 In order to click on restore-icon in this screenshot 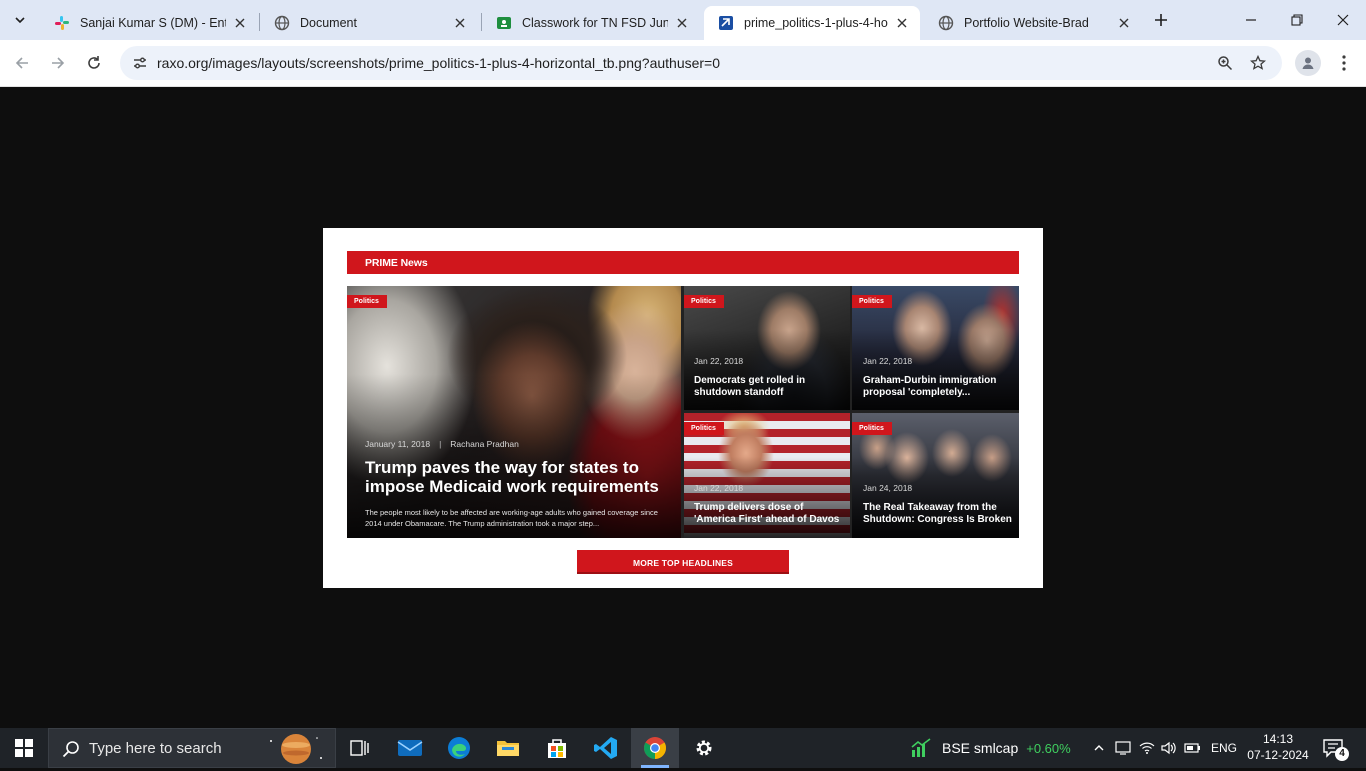, I will do `click(1297, 20)`.